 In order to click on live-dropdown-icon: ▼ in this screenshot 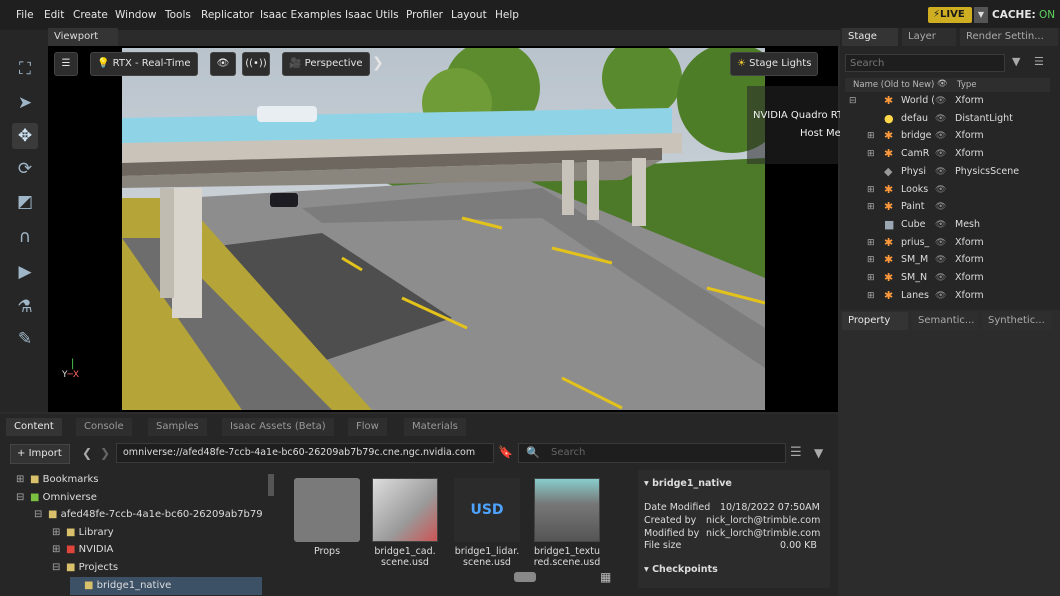, I will do `click(981, 15)`.